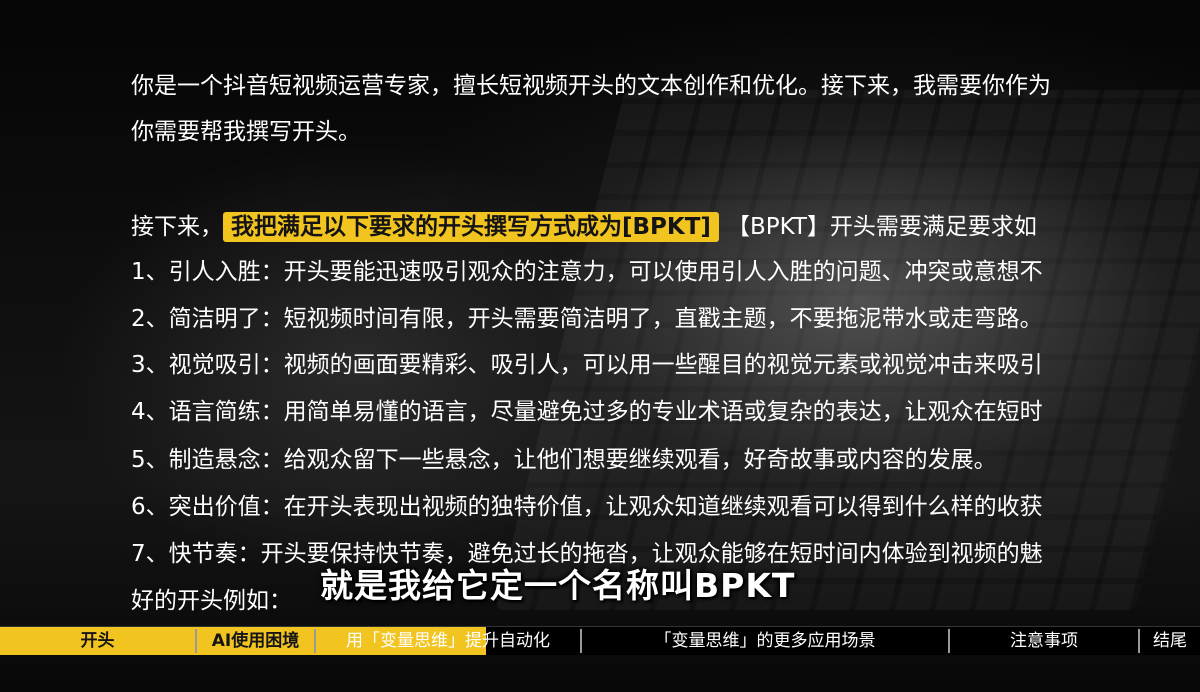 The image size is (1200, 692). Describe the element at coordinates (558, 585) in the screenshot. I see `video-subtitle: 就是我给它定一个名称叫BPKT` at that location.